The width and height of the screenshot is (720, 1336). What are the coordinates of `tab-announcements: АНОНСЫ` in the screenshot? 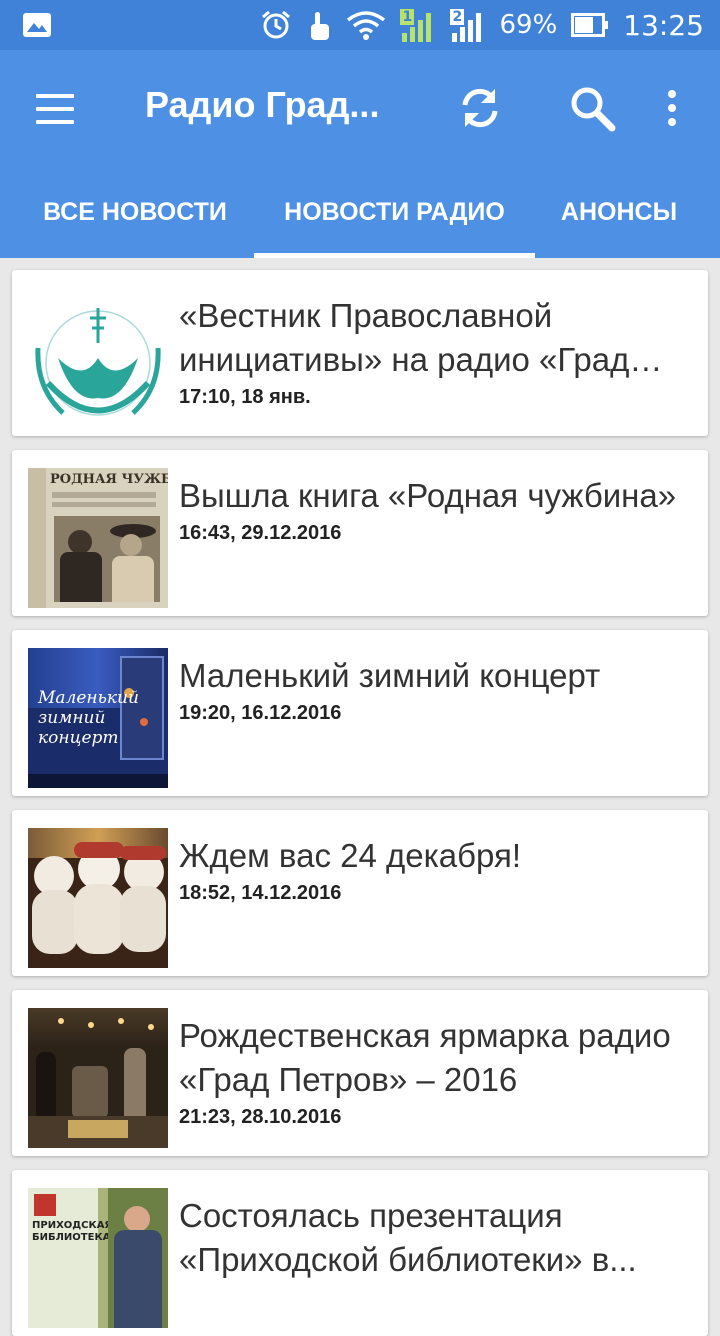 It's located at (619, 224).